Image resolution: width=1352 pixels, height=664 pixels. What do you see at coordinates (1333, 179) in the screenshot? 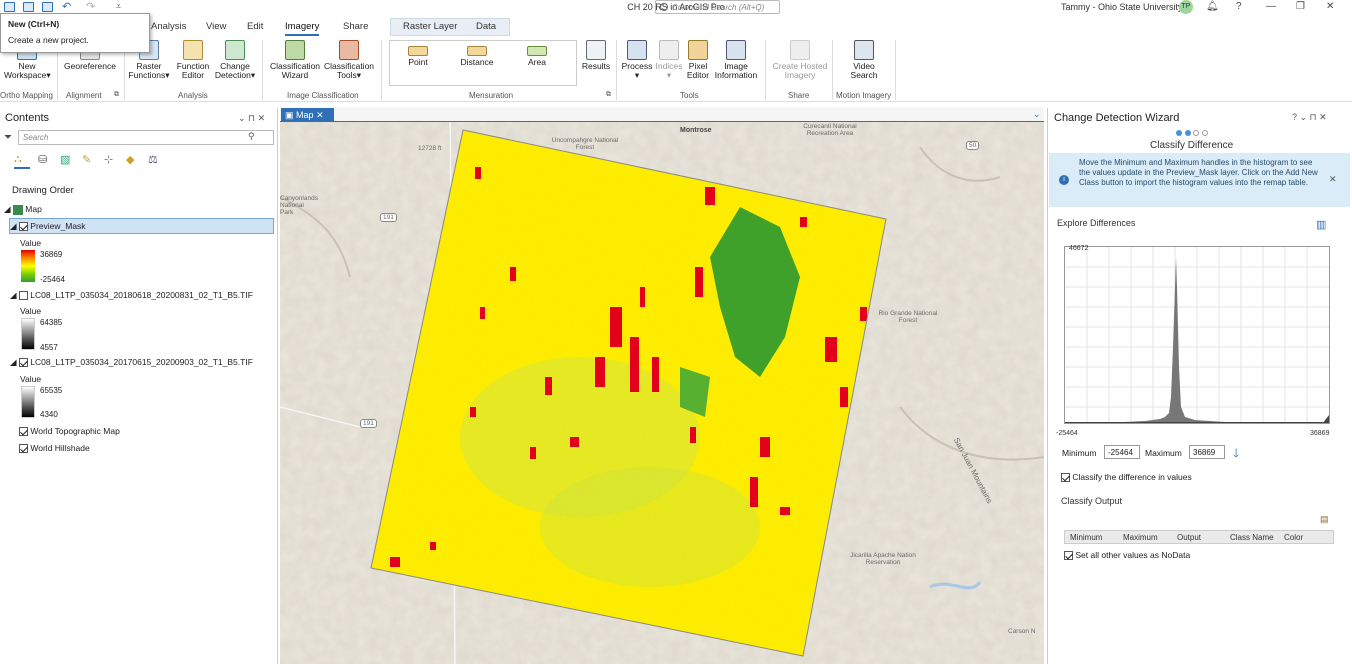
I see `close-info-icon: ✕` at bounding box center [1333, 179].